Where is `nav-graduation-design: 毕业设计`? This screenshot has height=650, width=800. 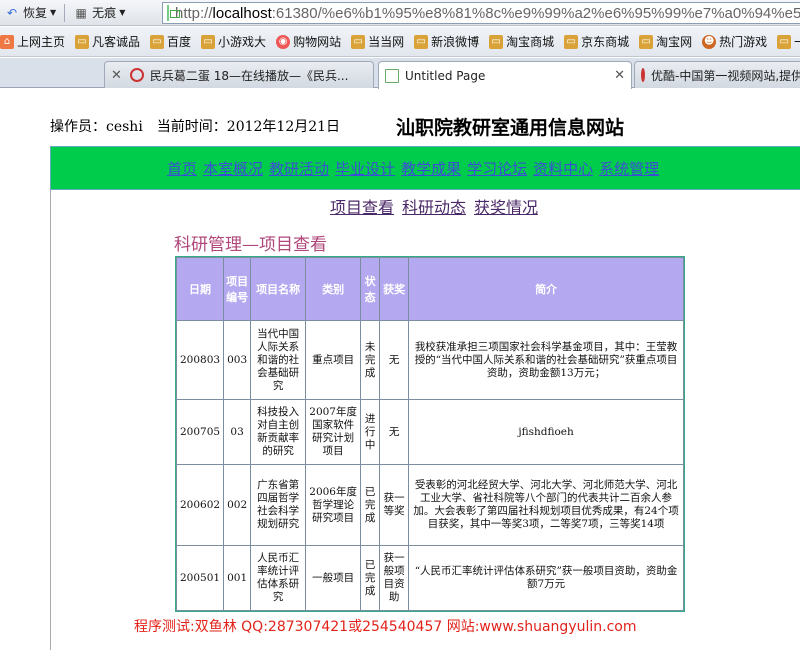
nav-graduation-design: 毕业设计 is located at coordinates (365, 168).